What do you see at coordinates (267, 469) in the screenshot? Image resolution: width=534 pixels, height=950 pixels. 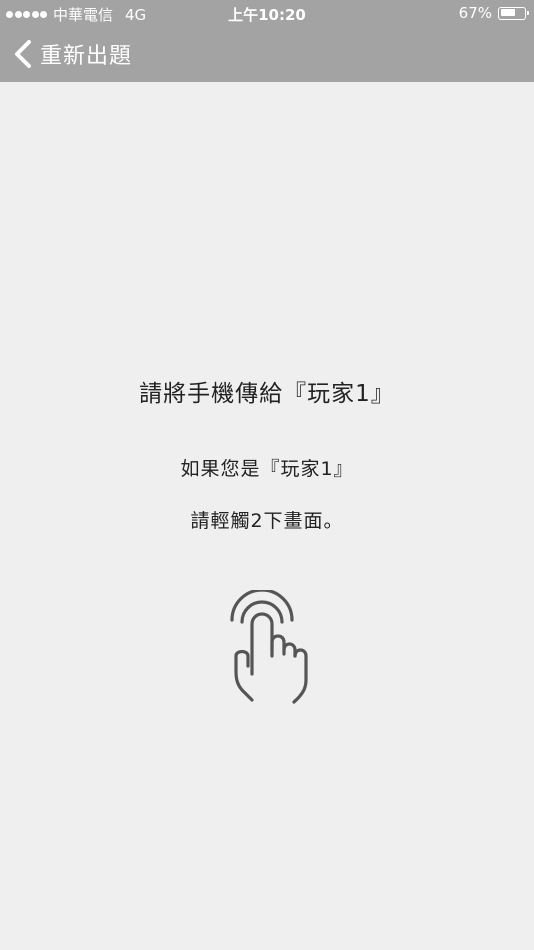 I see `confirm-player-text: 如果您是『玩家1』` at bounding box center [267, 469].